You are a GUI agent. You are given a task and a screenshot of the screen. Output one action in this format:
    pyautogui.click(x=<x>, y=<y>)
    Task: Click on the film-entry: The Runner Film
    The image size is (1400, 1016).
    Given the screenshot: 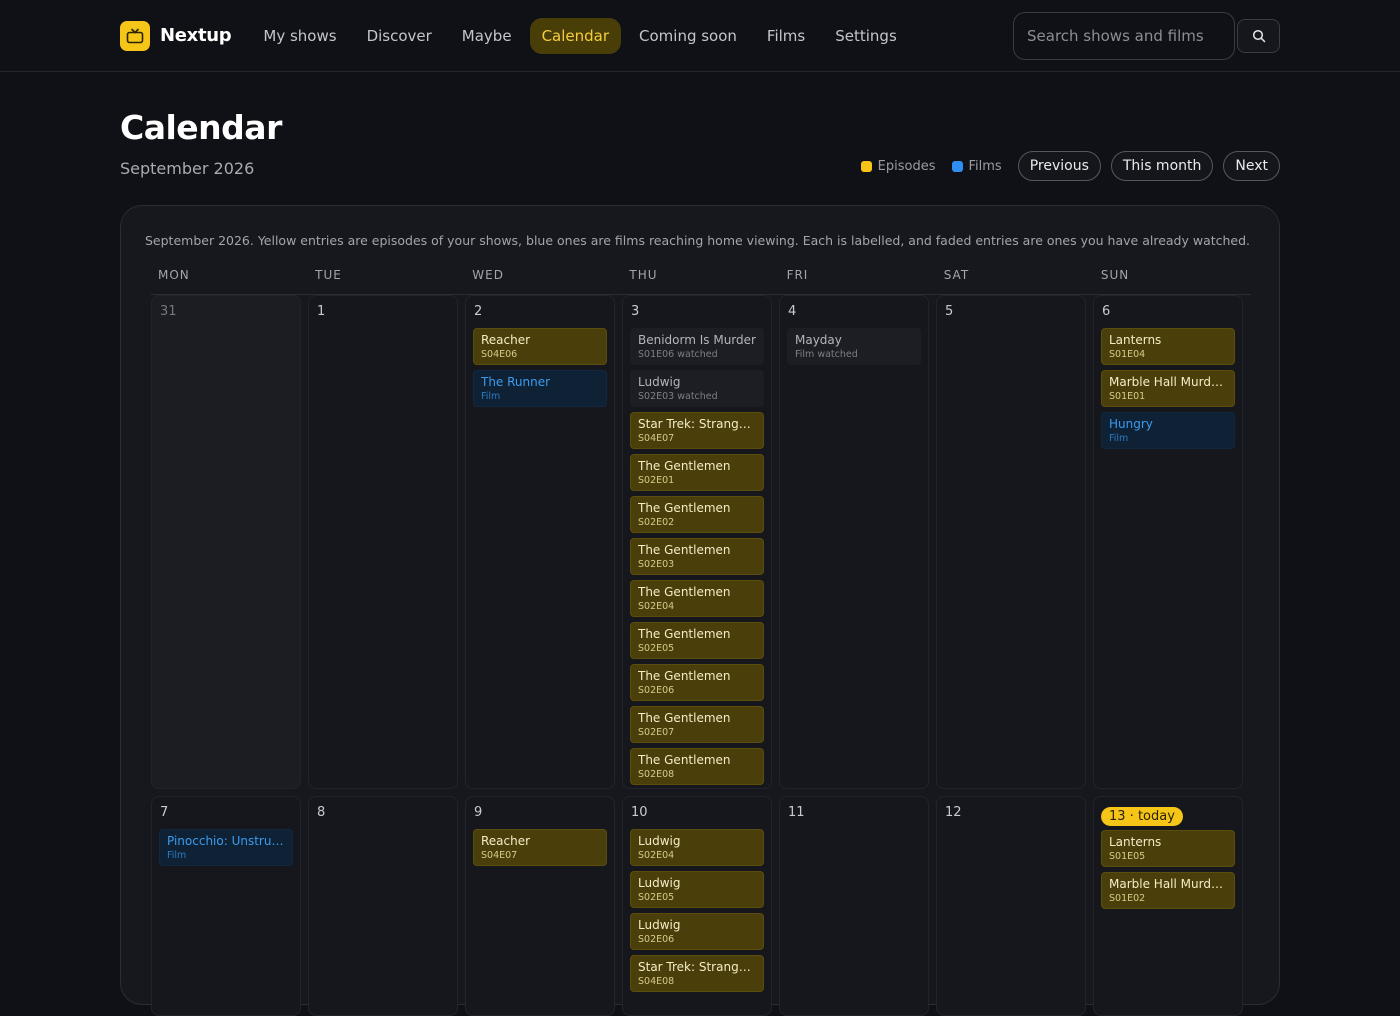 What is the action you would take?
    pyautogui.click(x=540, y=388)
    